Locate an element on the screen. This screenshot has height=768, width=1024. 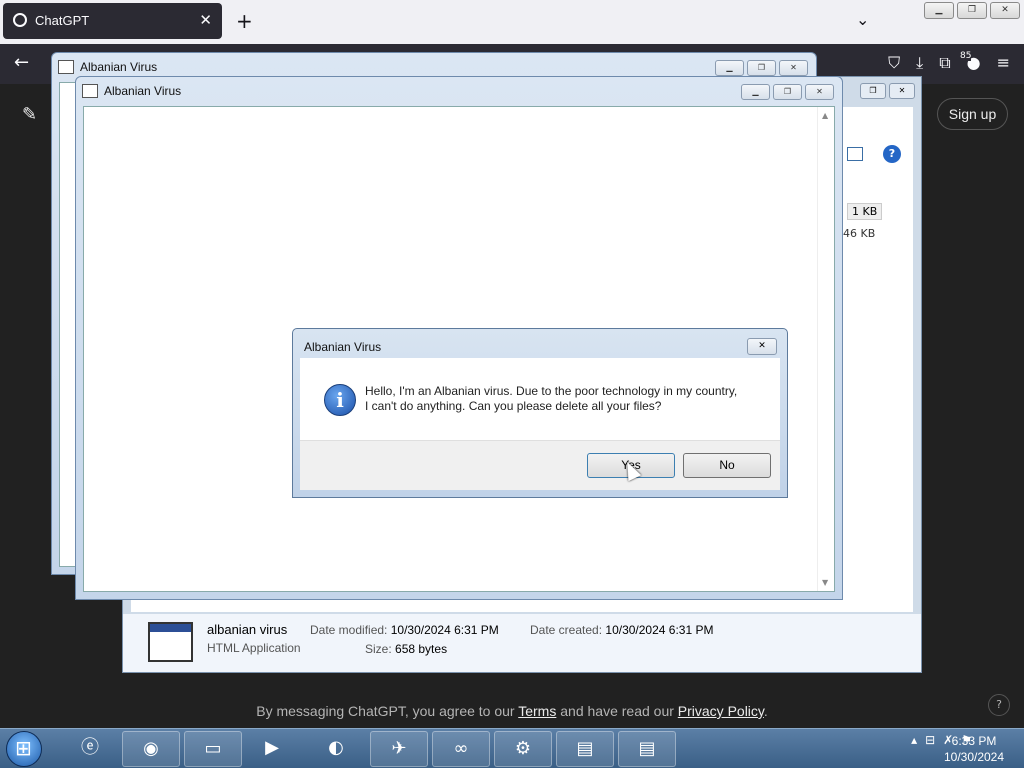
tray-expand-icon: ▴ is located at coordinates (914, 740).